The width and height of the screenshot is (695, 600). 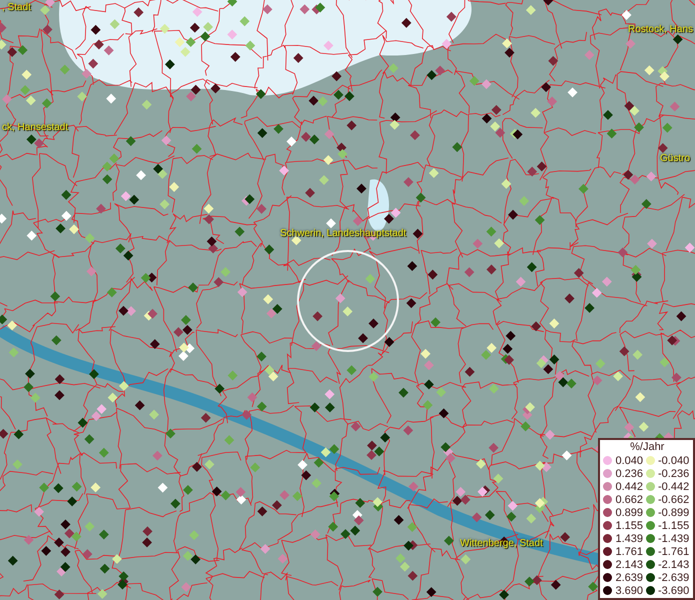 I want to click on legend-value: 0.442, so click(x=629, y=486).